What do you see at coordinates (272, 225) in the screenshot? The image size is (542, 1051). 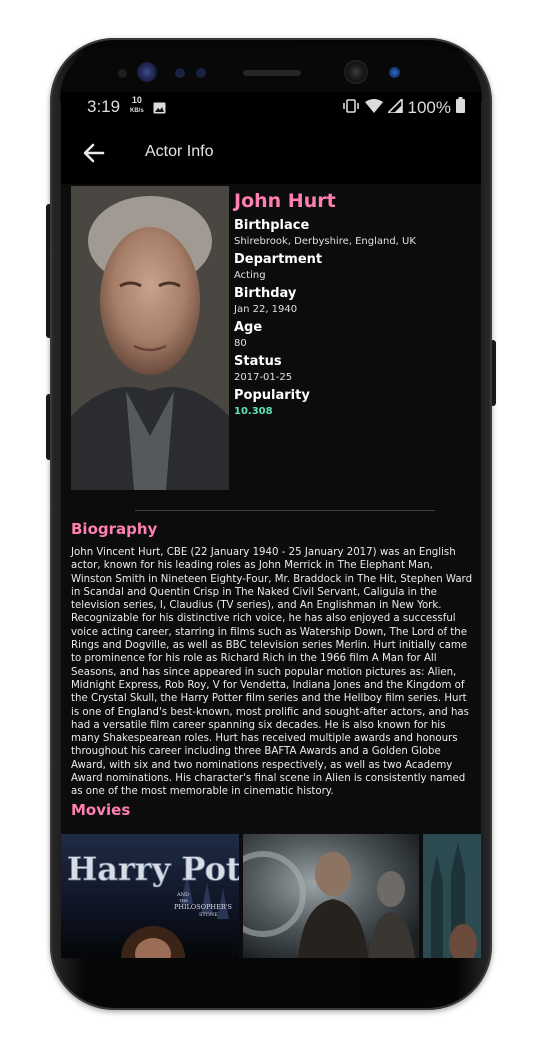 I see `birthplace-label: Birthplace` at bounding box center [272, 225].